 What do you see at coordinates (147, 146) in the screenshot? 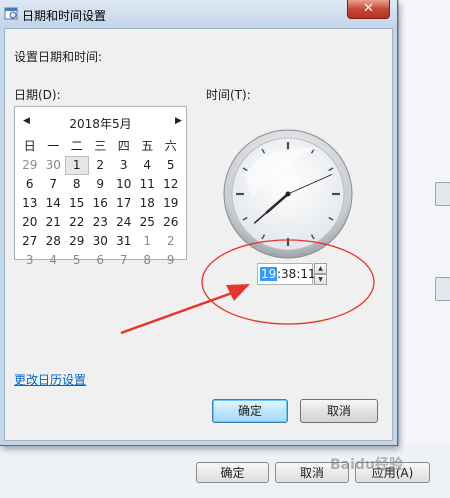
I see `weekday-header: 五` at bounding box center [147, 146].